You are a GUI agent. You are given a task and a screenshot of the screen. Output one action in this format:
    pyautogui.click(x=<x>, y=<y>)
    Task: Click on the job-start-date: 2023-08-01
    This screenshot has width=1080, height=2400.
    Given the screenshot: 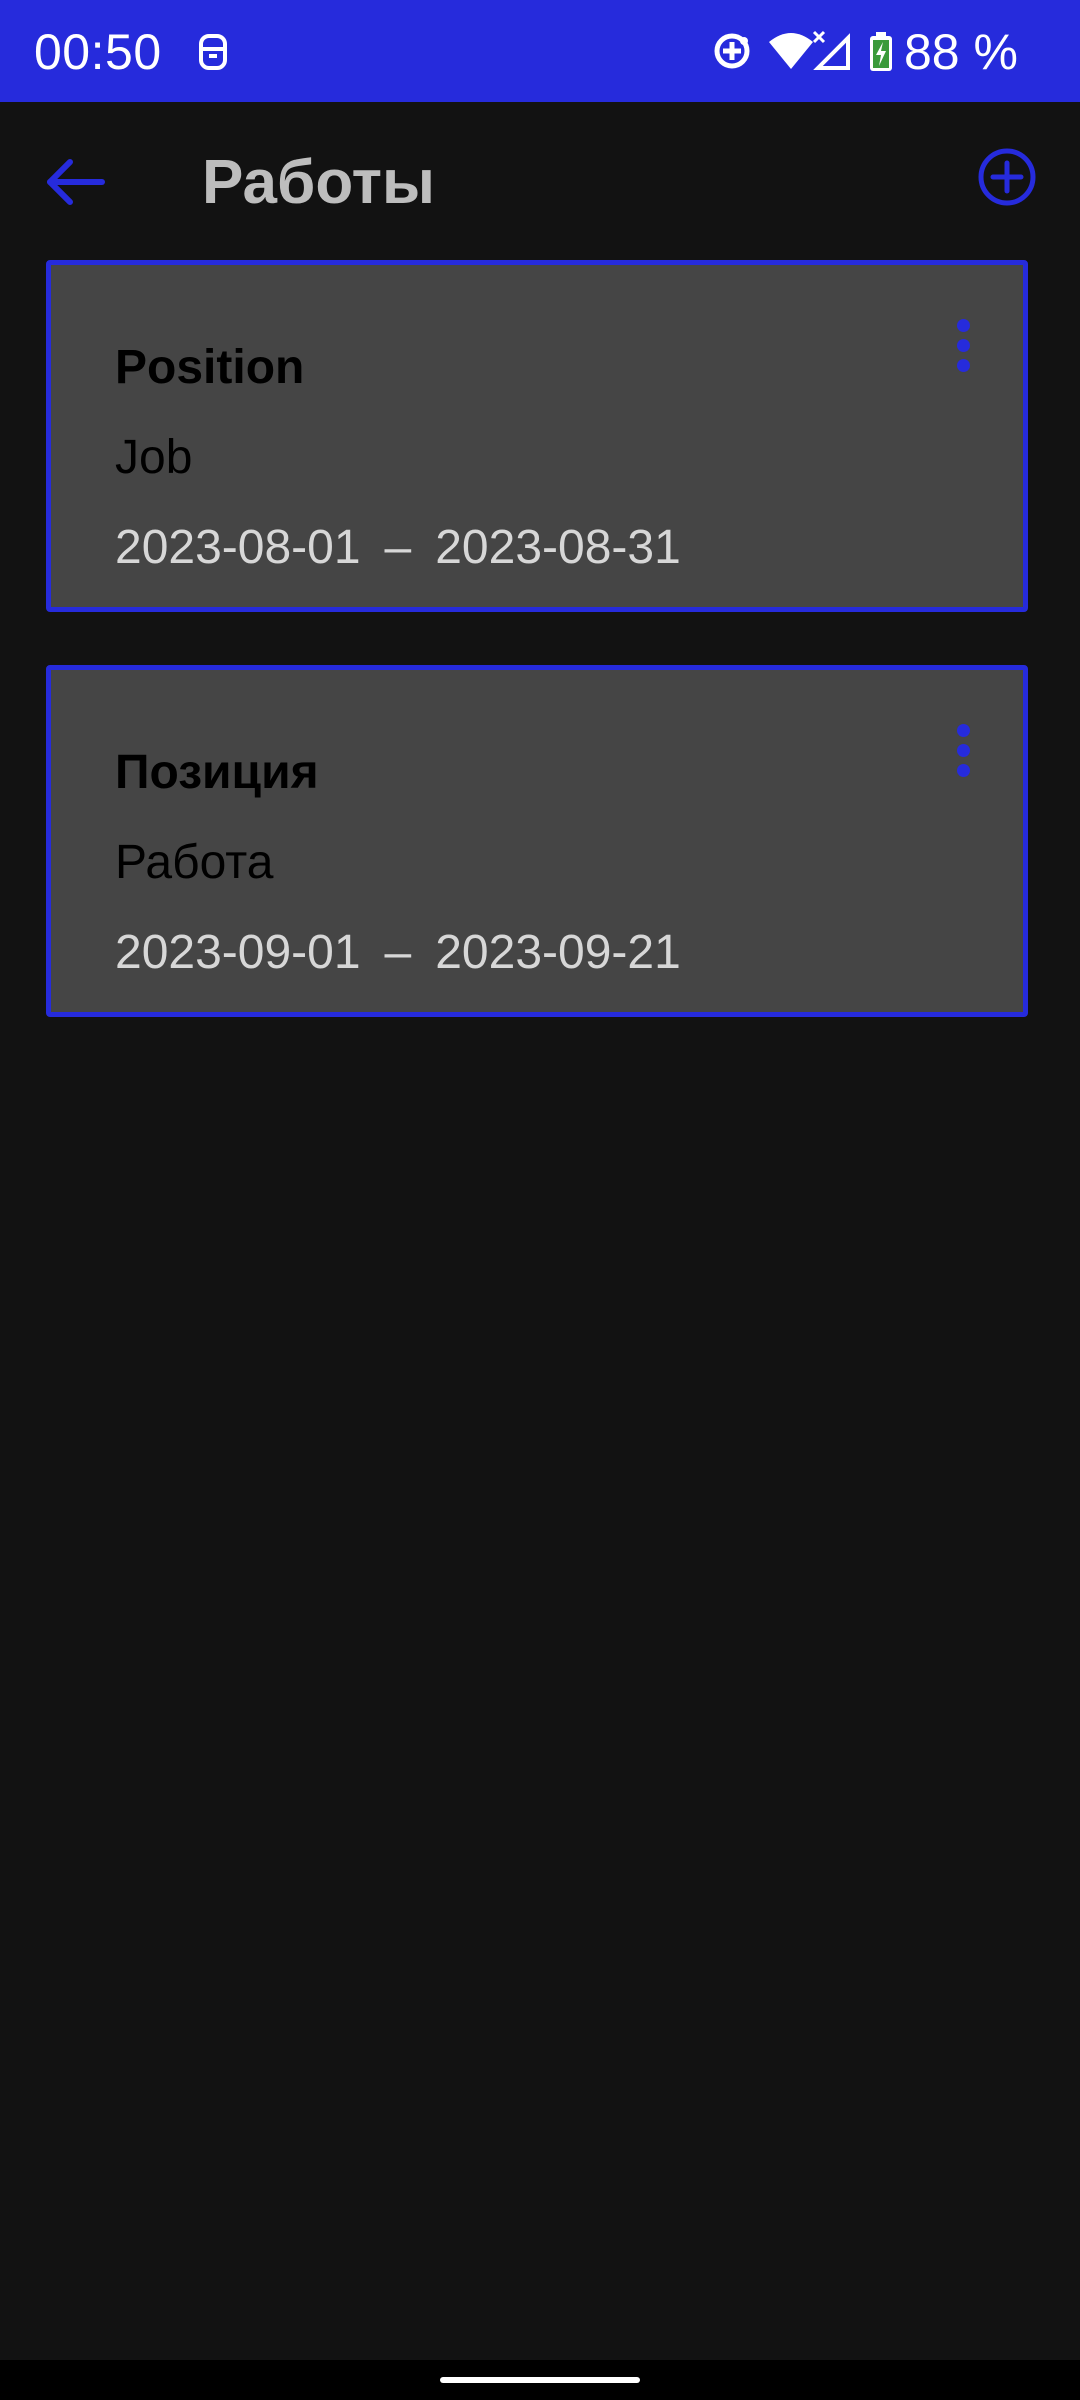 What is the action you would take?
    pyautogui.click(x=238, y=547)
    